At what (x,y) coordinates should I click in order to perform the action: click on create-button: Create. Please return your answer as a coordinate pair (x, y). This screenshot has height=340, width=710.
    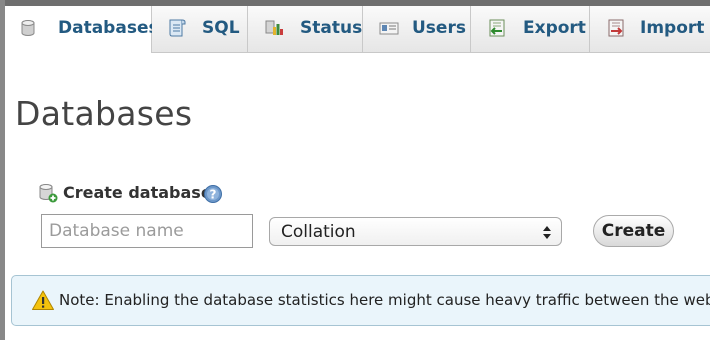
    Looking at the image, I should click on (633, 231).